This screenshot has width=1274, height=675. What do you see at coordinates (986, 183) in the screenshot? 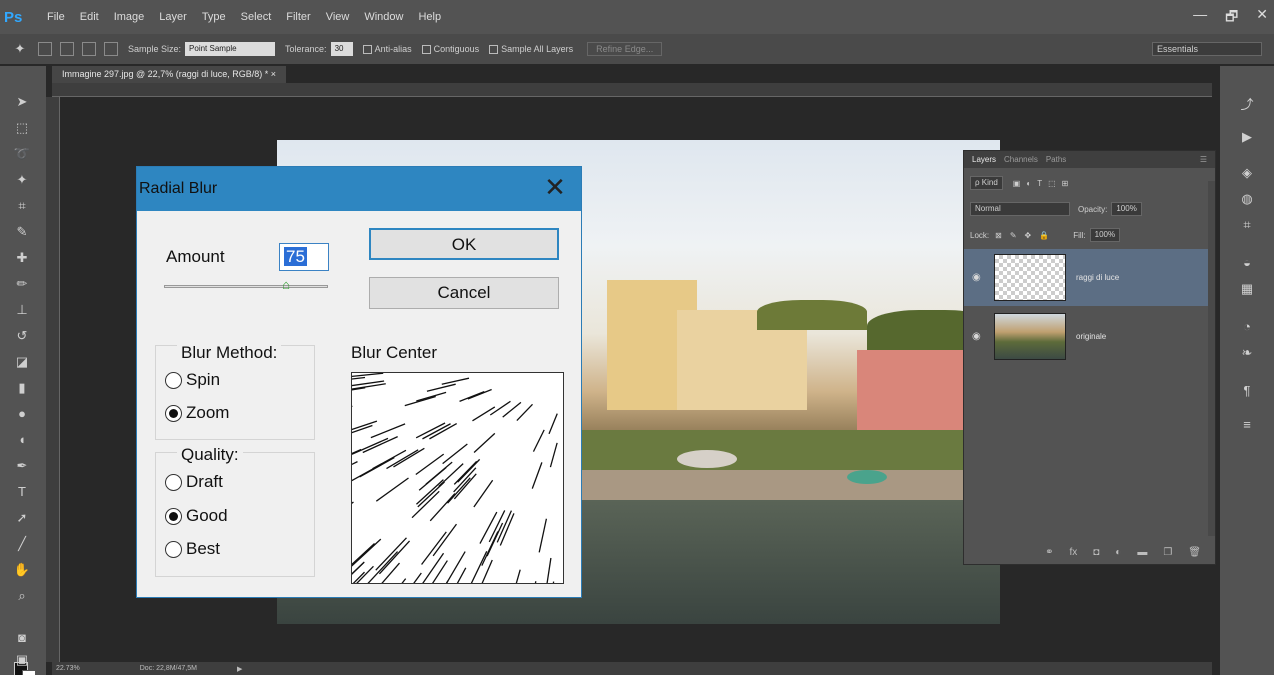
I see `kind-filter-select: ρ Kind` at bounding box center [986, 183].